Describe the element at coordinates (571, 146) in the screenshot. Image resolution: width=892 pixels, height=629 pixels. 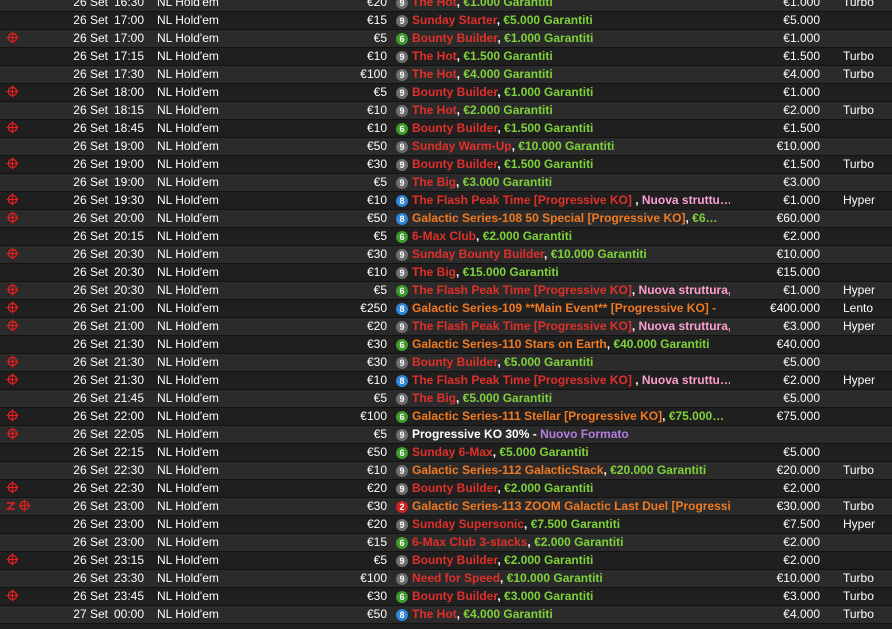
I see `tournament-name: Sunday Warm-Up, €10.000 Garantiti` at that location.